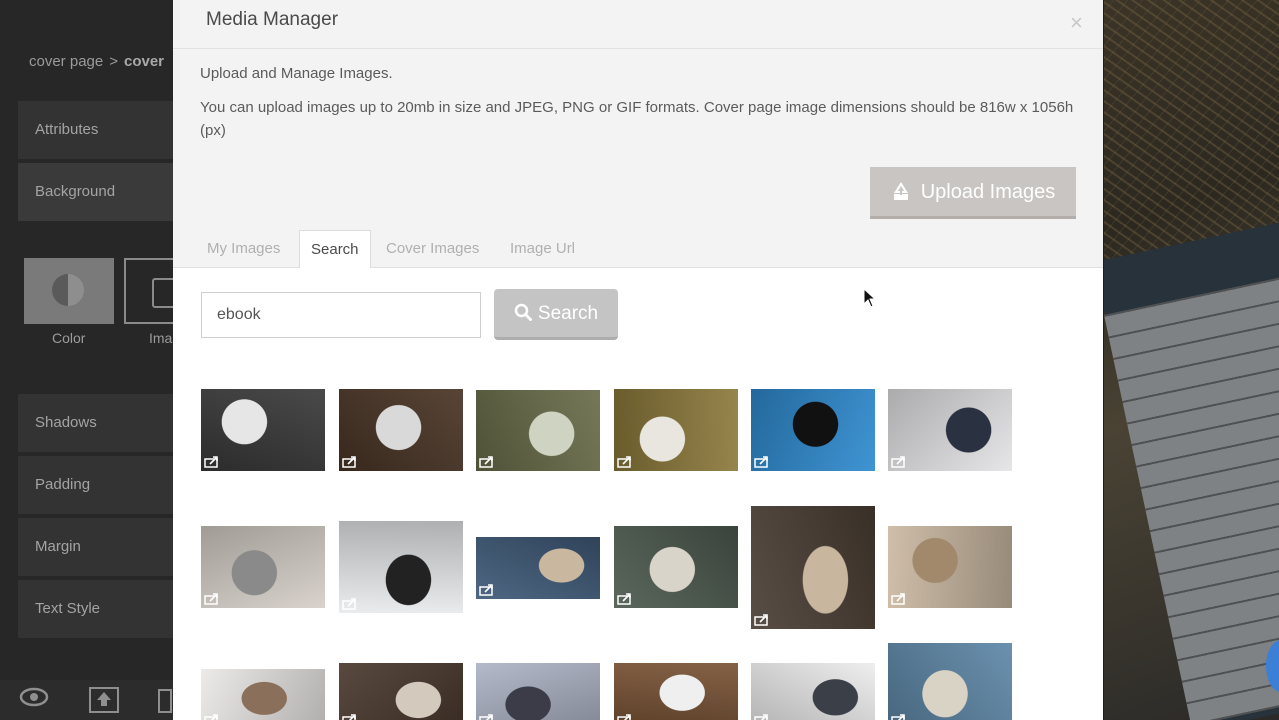  Describe the element at coordinates (870, 298) in the screenshot. I see `mouse-cursor-icon` at that location.